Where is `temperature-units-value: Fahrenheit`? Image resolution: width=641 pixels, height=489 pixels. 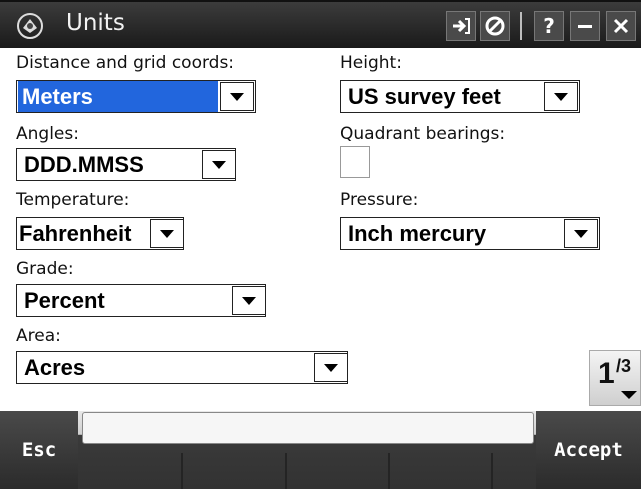
temperature-units-value: Fahrenheit is located at coordinates (75, 233).